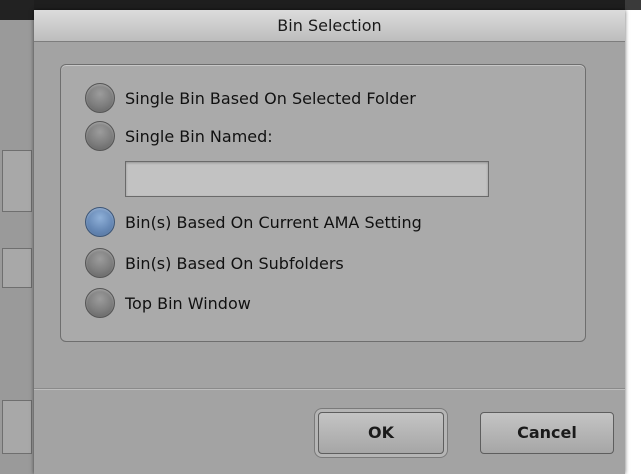 This screenshot has height=474, width=641. I want to click on option-single-bin-selected-folder: Single Bin Based On Selected Folder, so click(250, 98).